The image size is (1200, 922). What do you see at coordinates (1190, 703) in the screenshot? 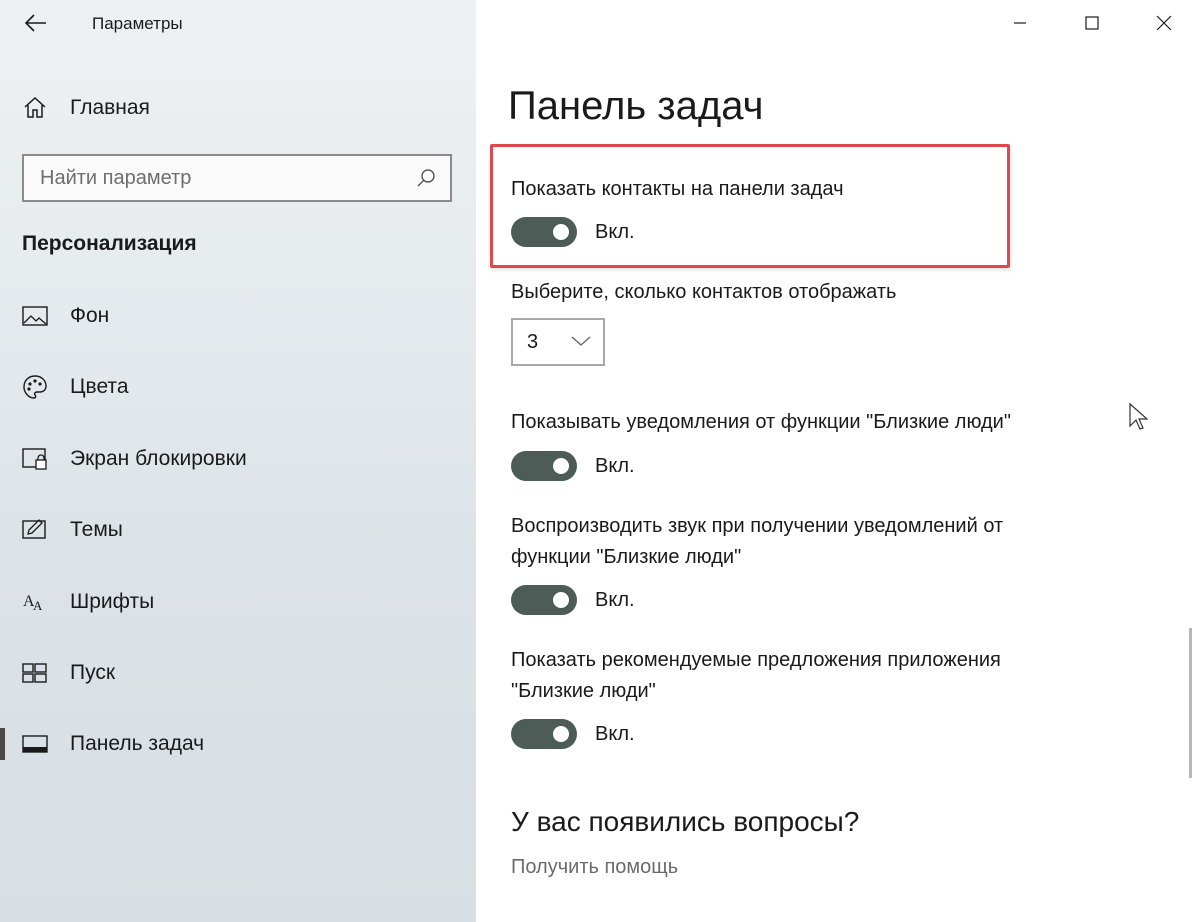
I see `scrollbar` at bounding box center [1190, 703].